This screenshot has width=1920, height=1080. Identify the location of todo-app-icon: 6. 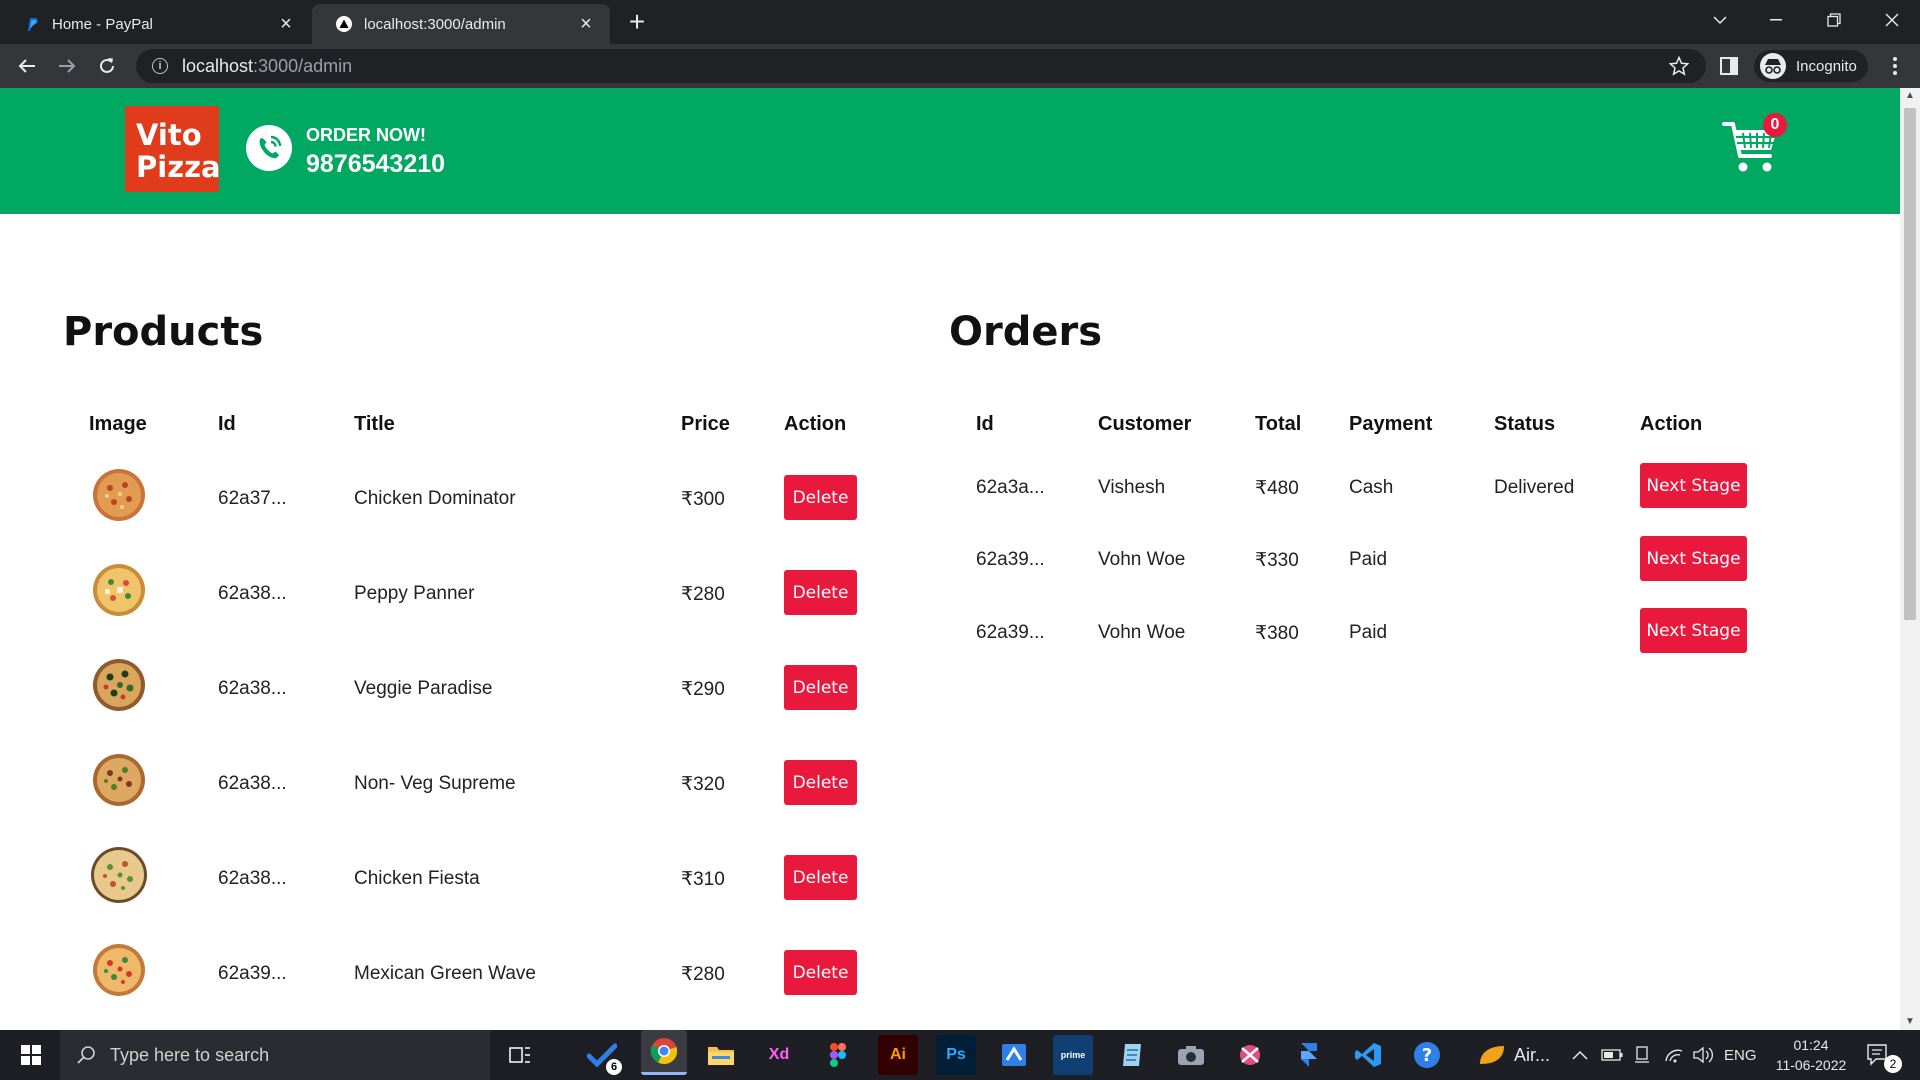
(602, 1055).